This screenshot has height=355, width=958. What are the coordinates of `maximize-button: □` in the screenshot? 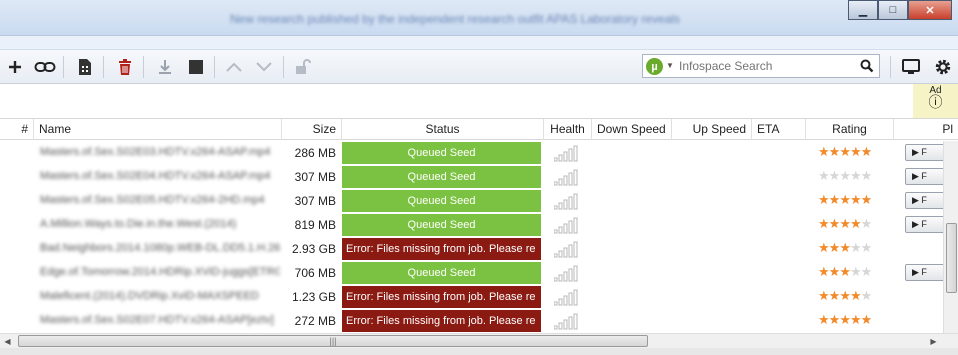 It's located at (893, 10).